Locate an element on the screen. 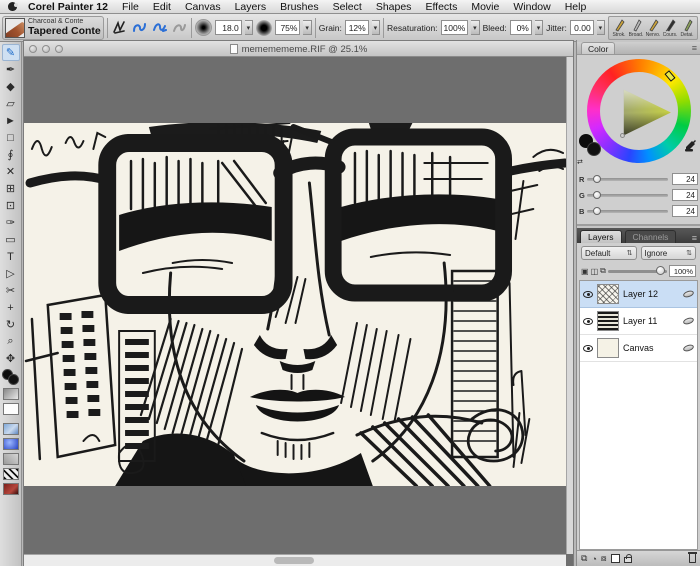  layer-row: Layer 12 is located at coordinates (638, 294).